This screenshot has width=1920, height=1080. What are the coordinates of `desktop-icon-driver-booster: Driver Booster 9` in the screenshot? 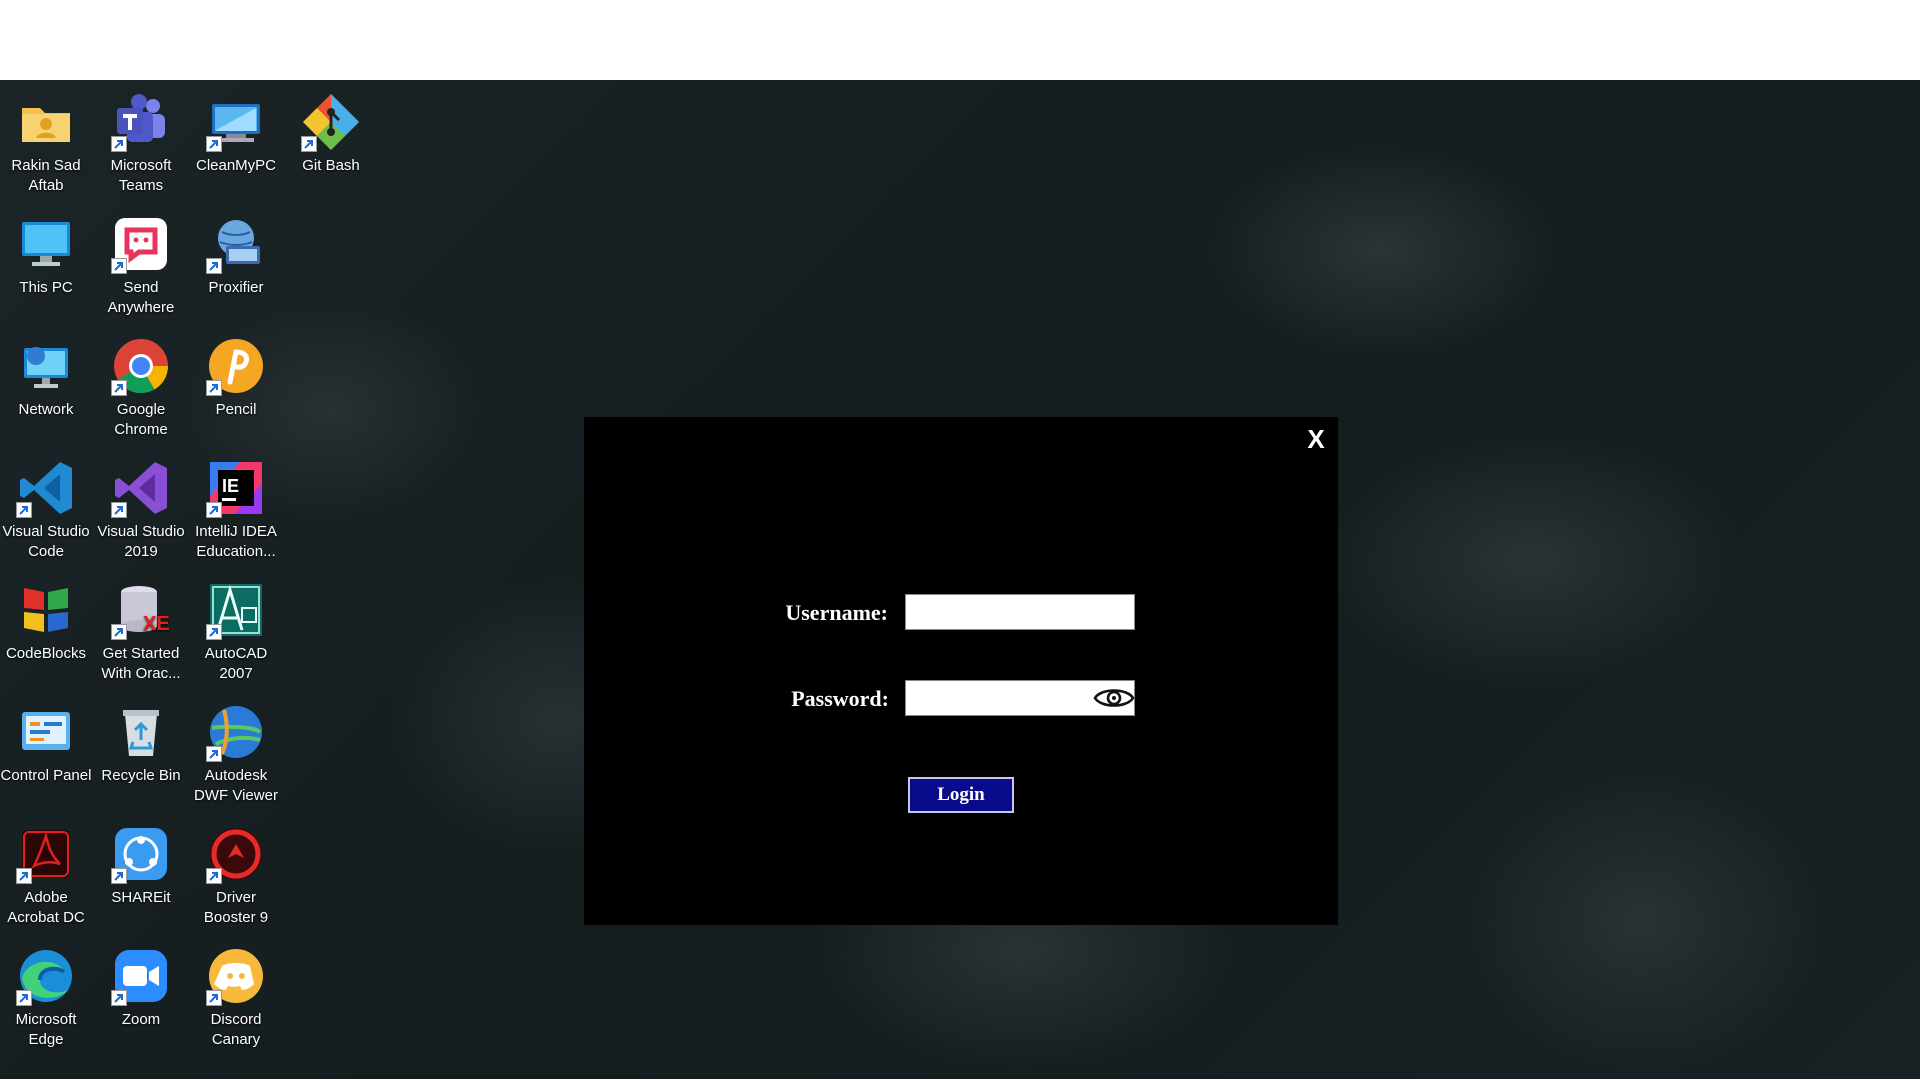 It's located at (236, 875).